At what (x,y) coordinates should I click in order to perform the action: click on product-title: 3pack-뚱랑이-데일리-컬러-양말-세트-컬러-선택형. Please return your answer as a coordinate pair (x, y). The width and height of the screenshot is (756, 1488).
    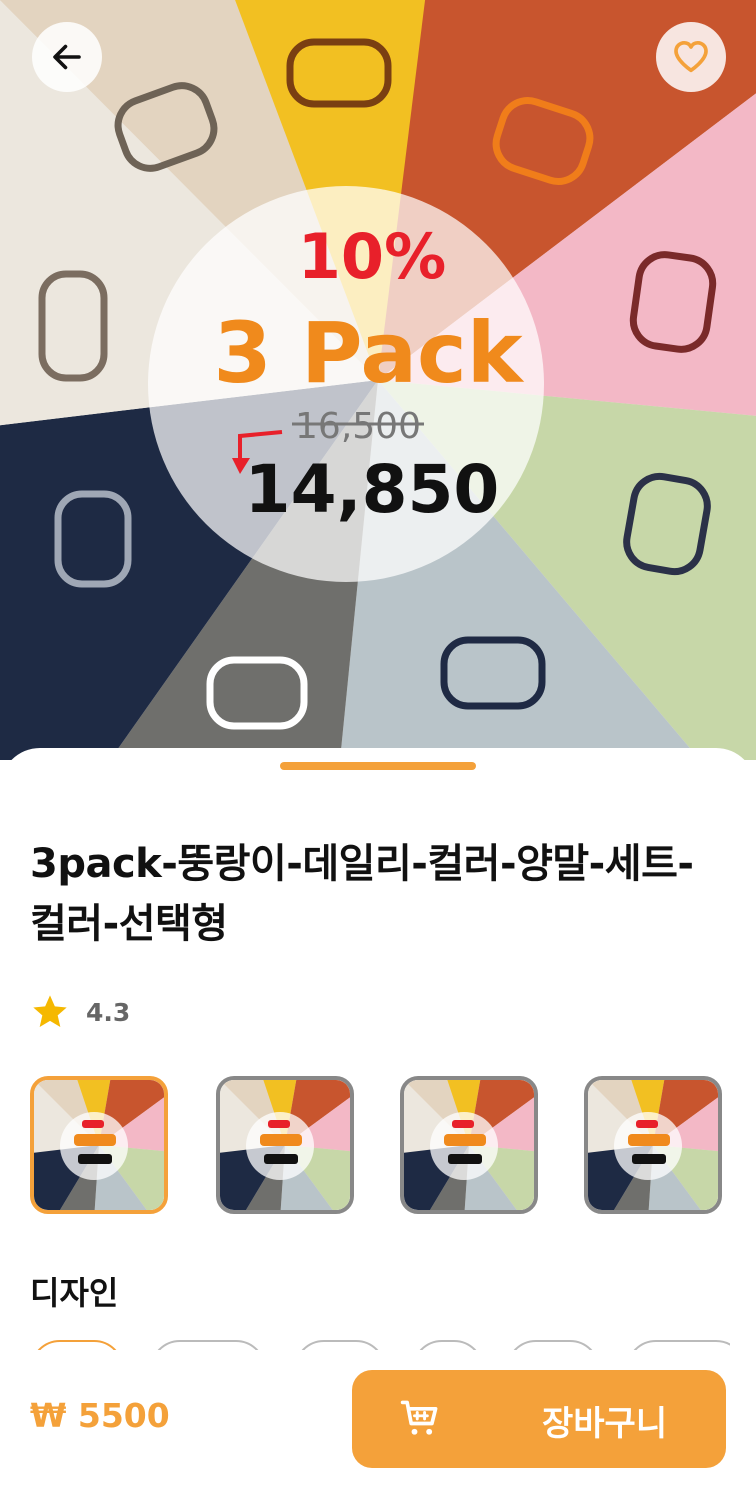
    Looking at the image, I should click on (362, 894).